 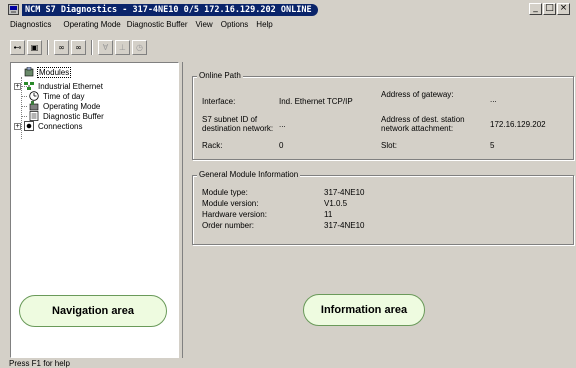 I want to click on tree-label: Time of day, so click(x=64, y=96).